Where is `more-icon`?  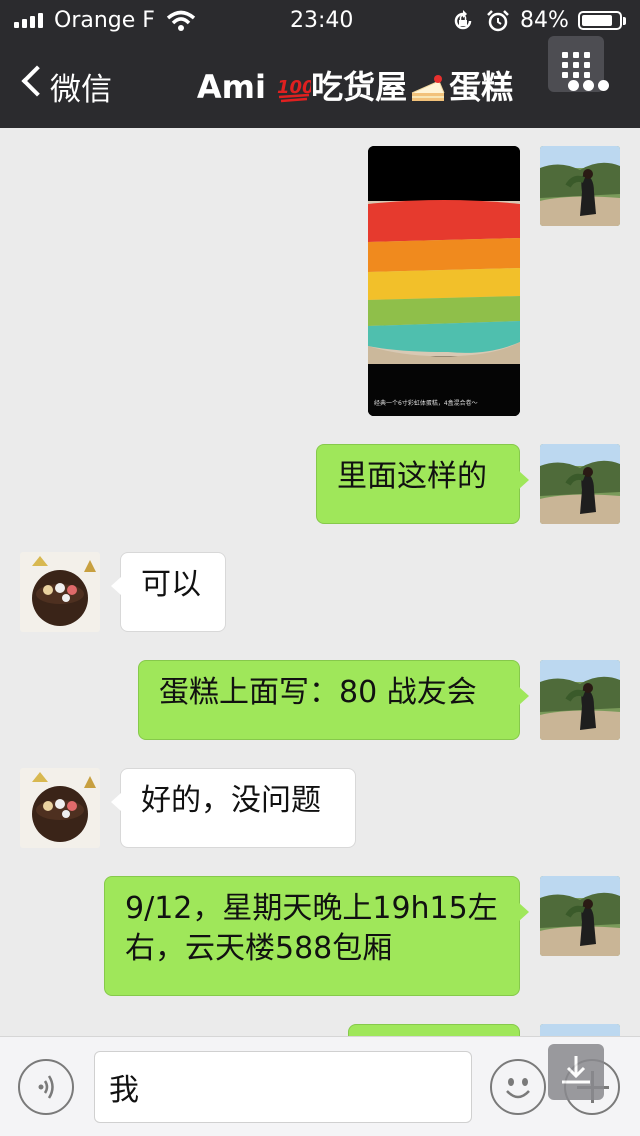
more-icon is located at coordinates (596, 87).